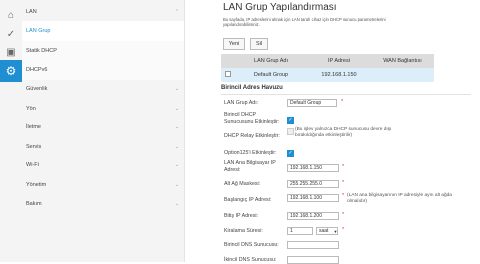  I want to click on row-wan-cell, so click(402, 75).